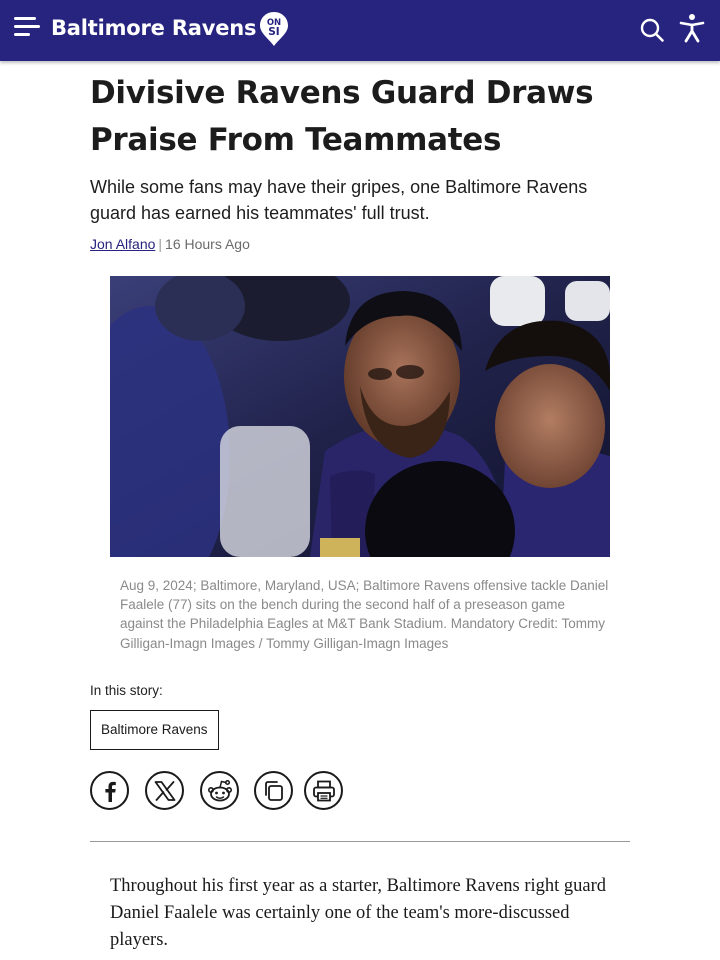 The height and width of the screenshot is (960, 720). Describe the element at coordinates (207, 244) in the screenshot. I see `publish-time: 16 Hours Ago` at that location.